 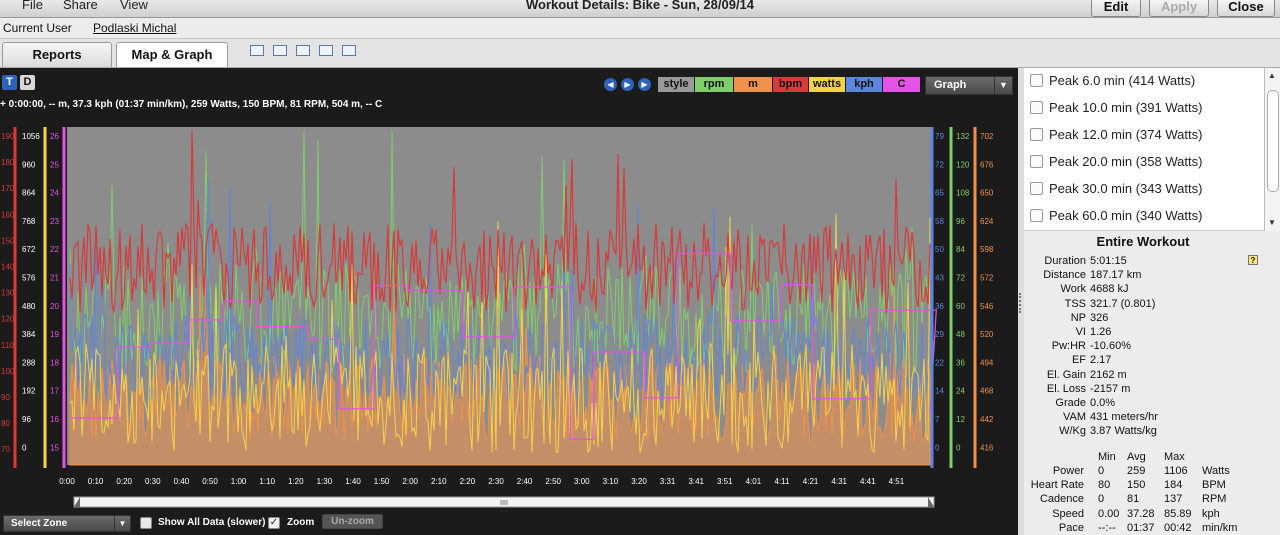 What do you see at coordinates (939, 136) in the screenshot?
I see `kph-tick-label: 79` at bounding box center [939, 136].